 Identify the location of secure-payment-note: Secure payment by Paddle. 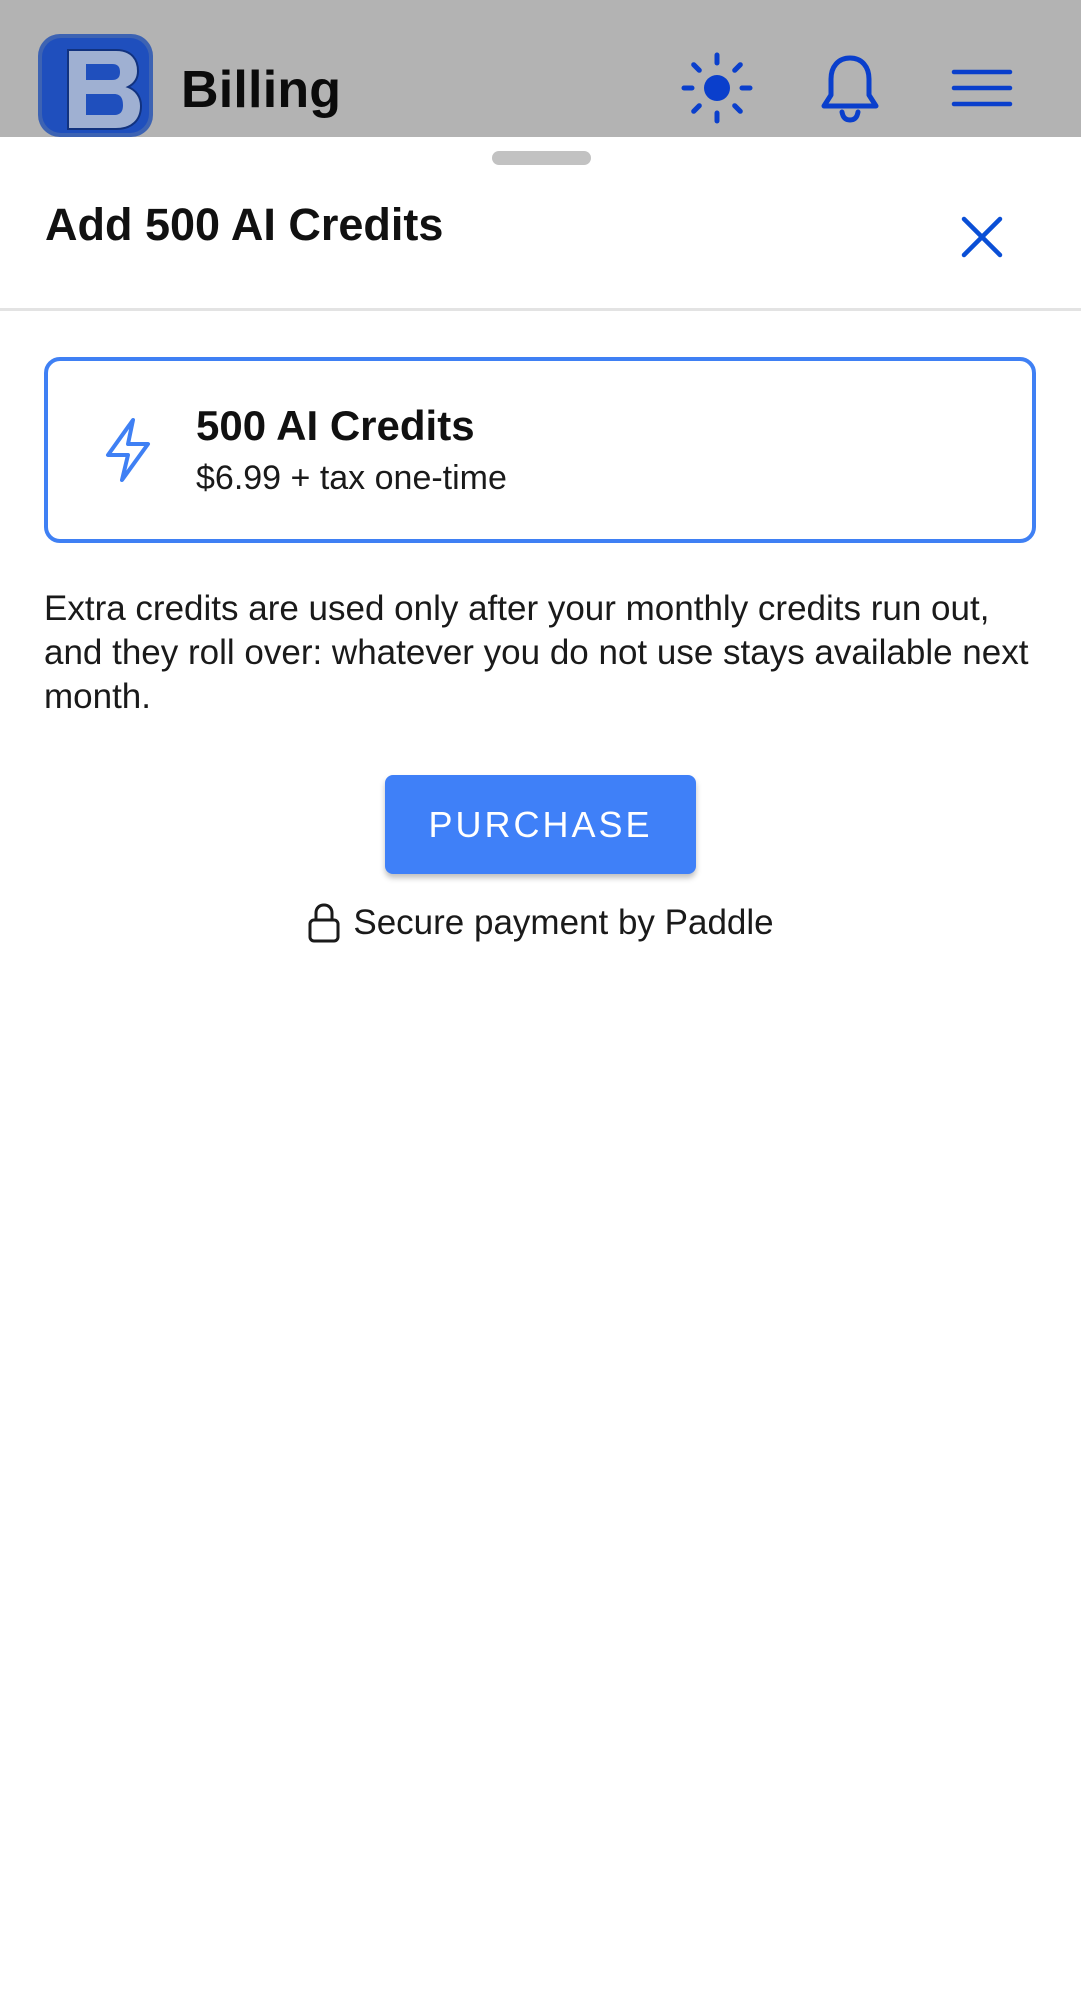
(540, 923).